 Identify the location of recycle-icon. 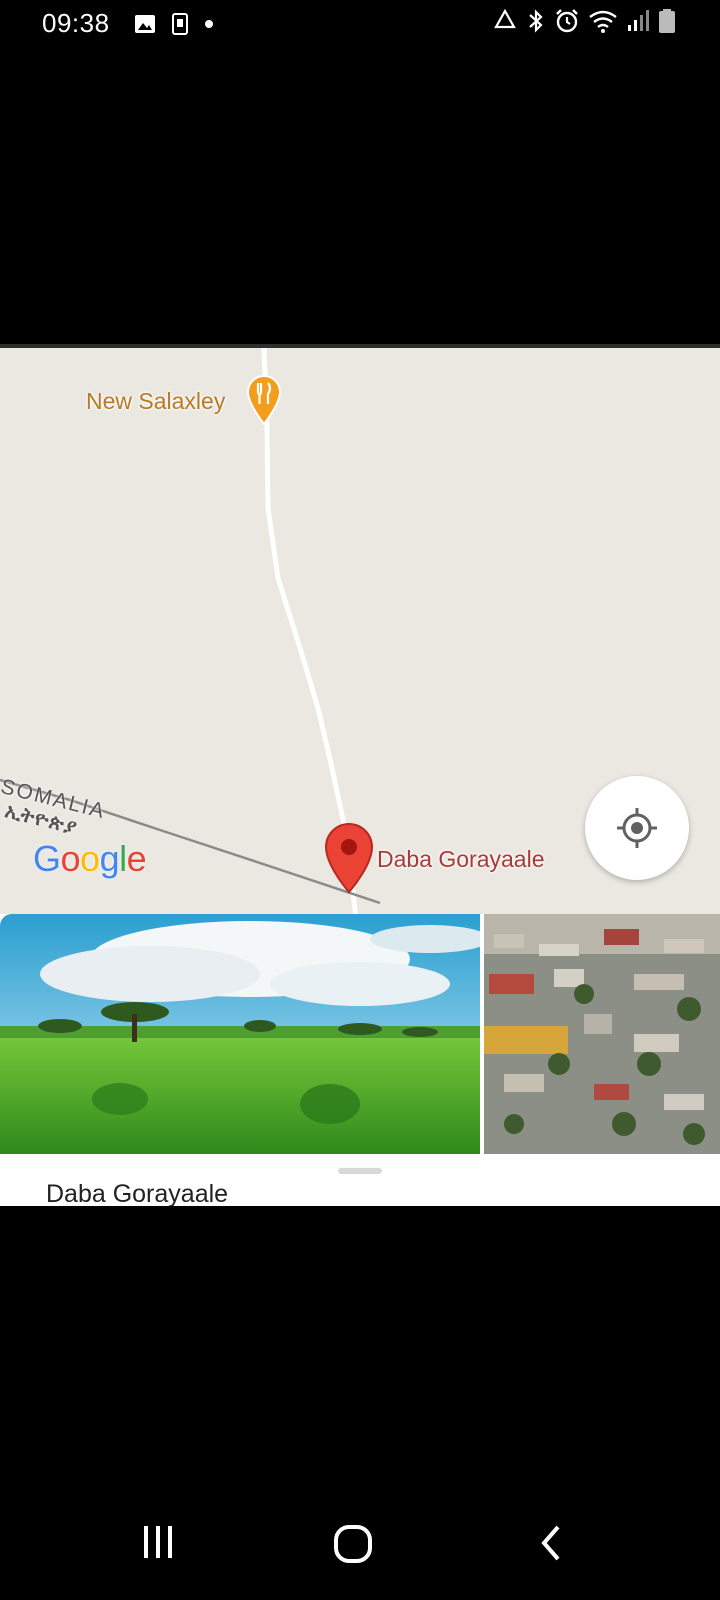
(505, 18).